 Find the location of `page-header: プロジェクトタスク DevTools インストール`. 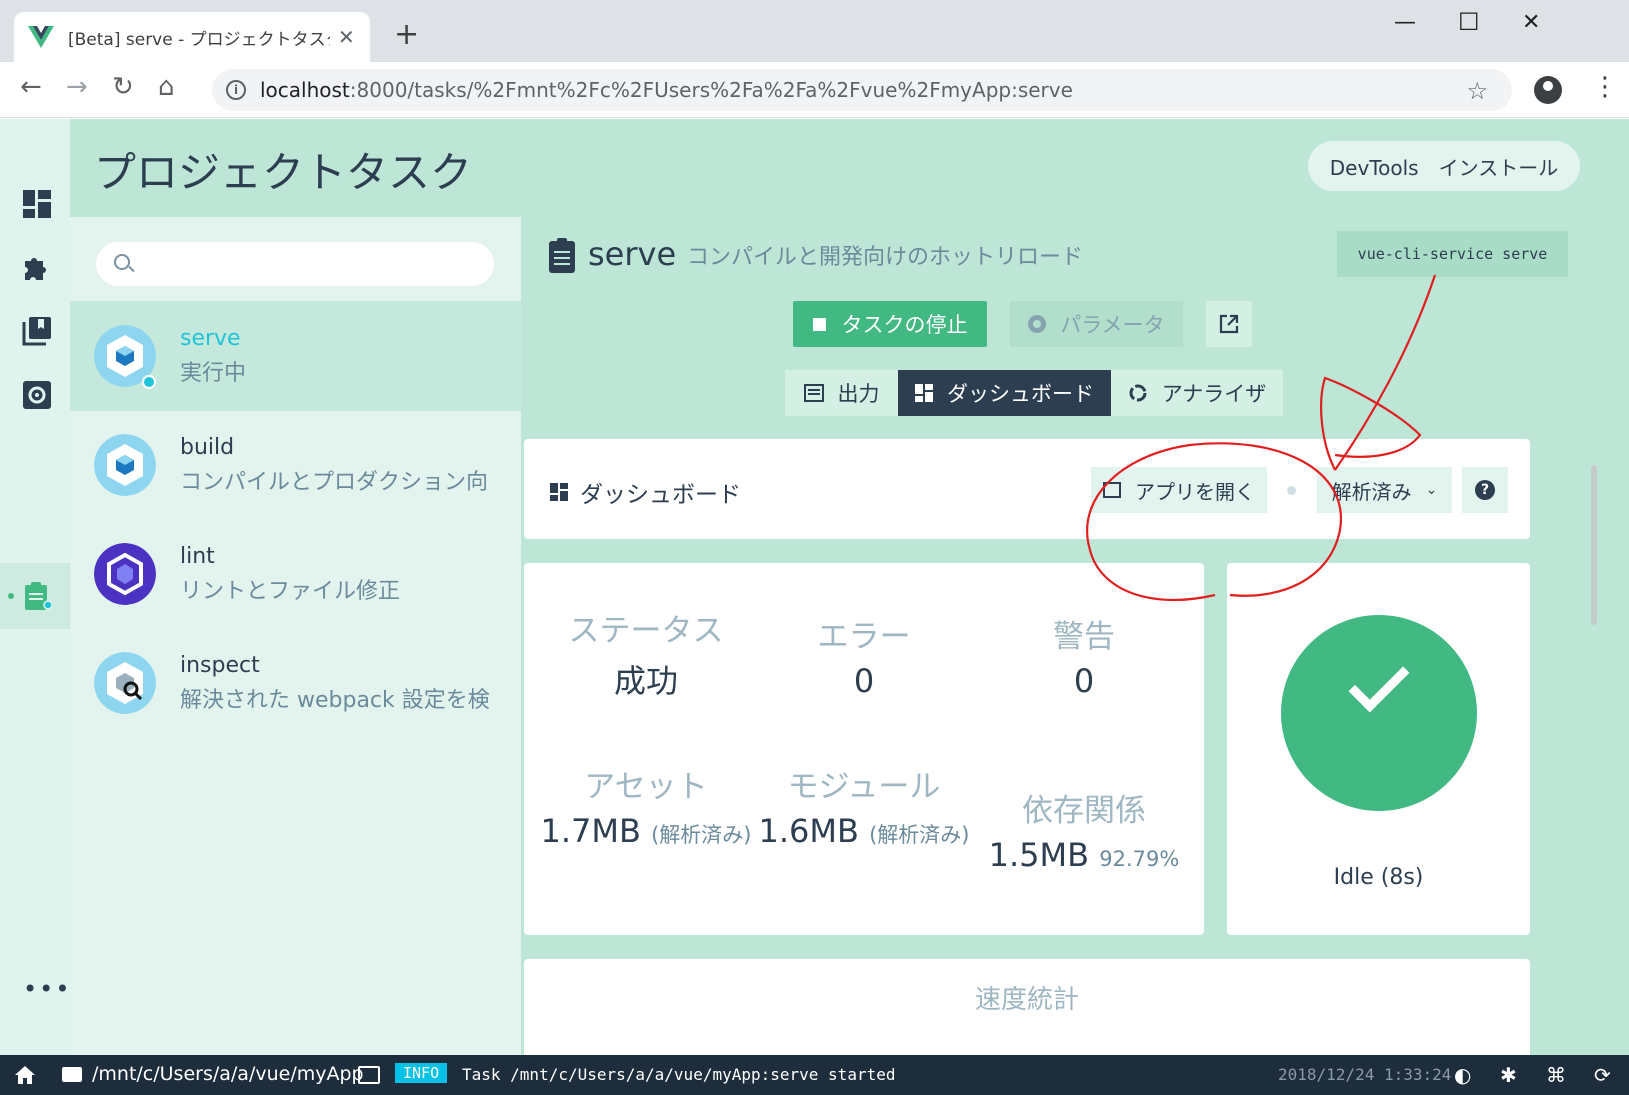

page-header: プロジェクトタスク DevTools インストール is located at coordinates (849, 168).